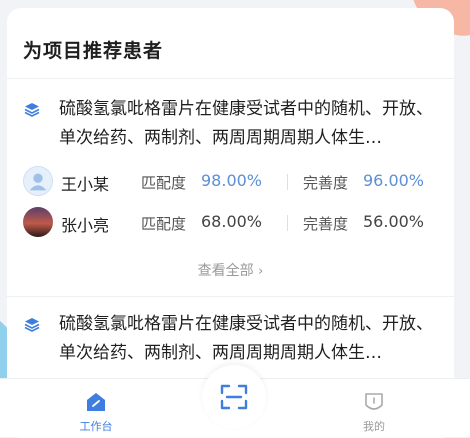 Image resolution: width=470 pixels, height=438 pixels. I want to click on patient-row: 王小某 匹配度 98.00% 完善度 96.00%, so click(233, 183).